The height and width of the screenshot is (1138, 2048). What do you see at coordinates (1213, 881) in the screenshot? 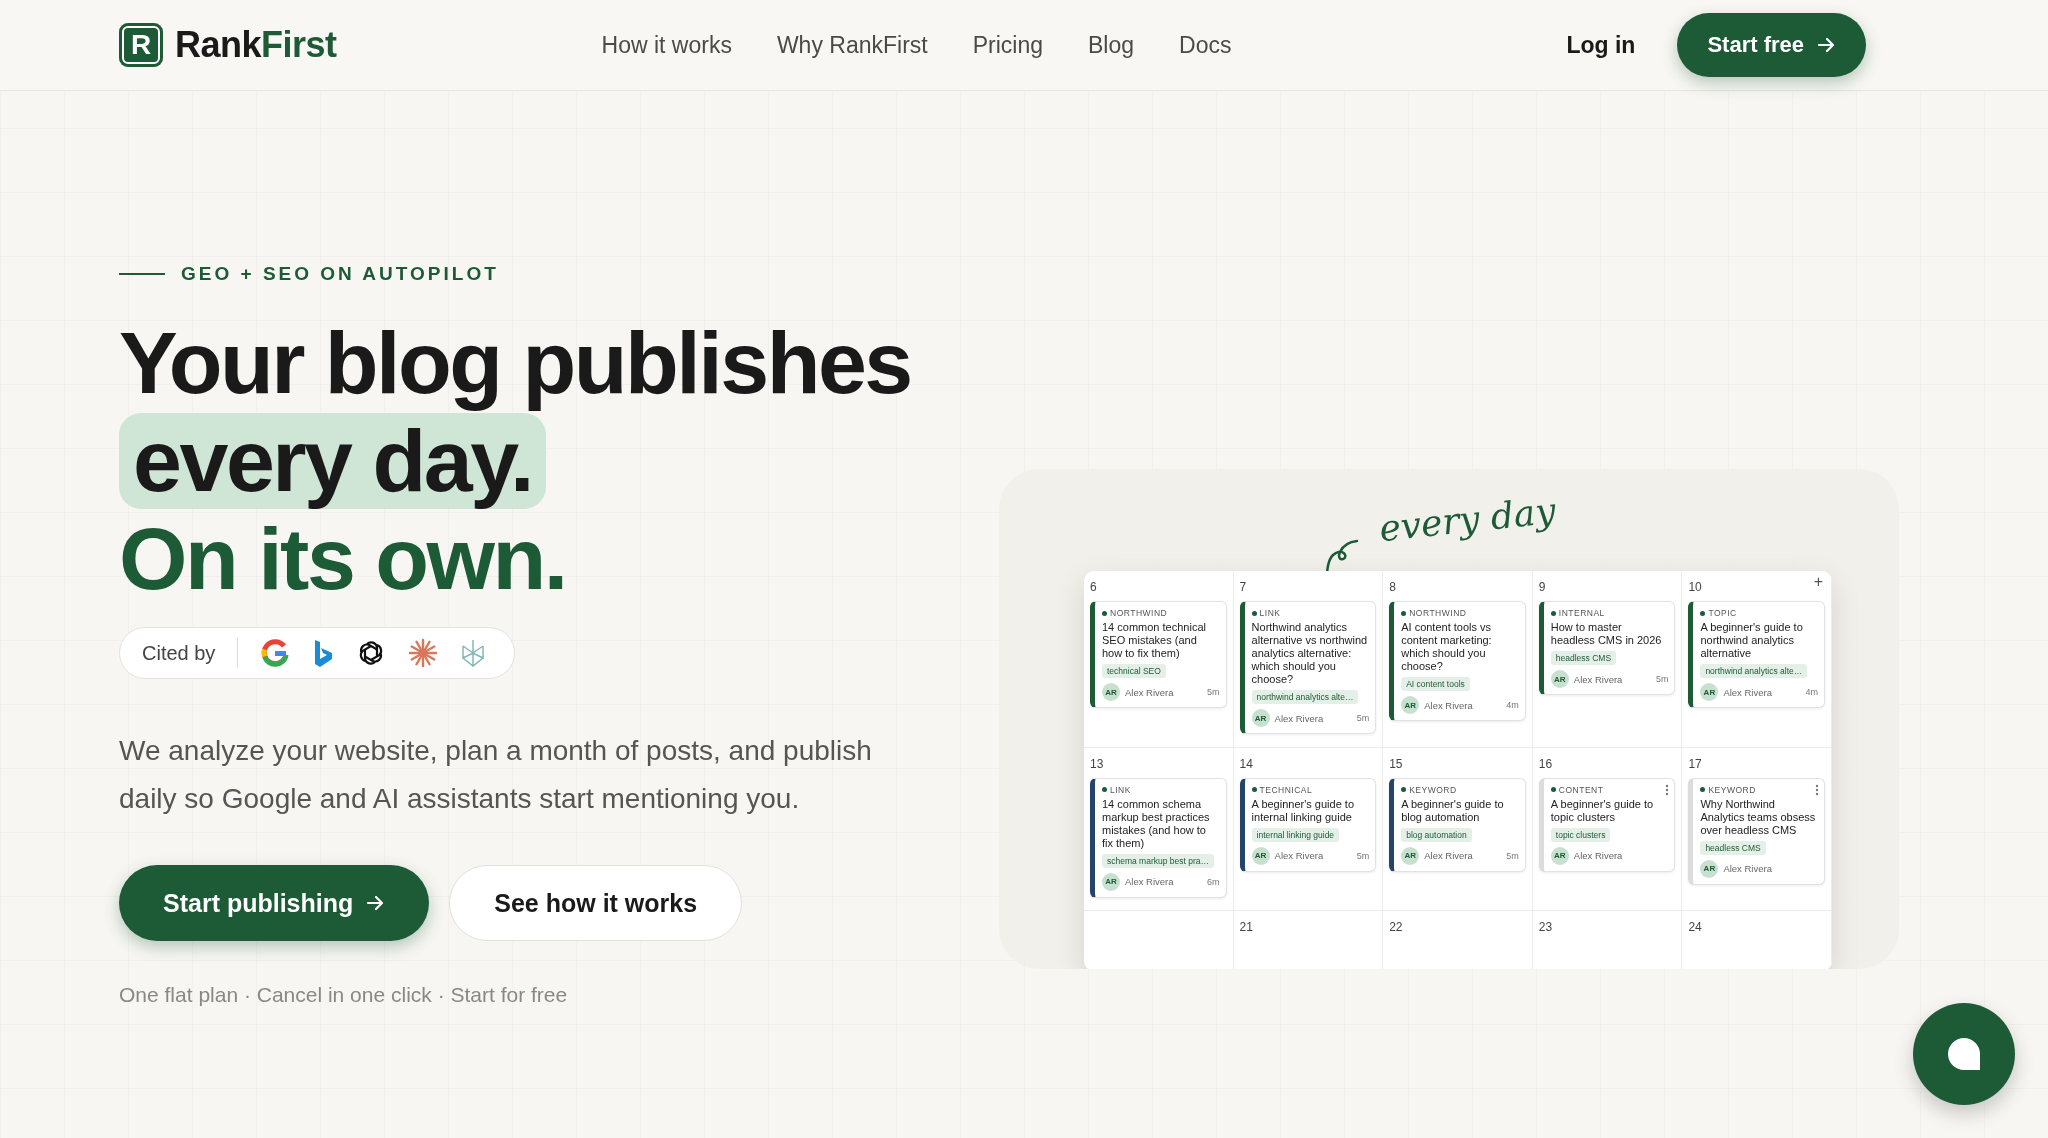
I see `read-time: 6m` at bounding box center [1213, 881].